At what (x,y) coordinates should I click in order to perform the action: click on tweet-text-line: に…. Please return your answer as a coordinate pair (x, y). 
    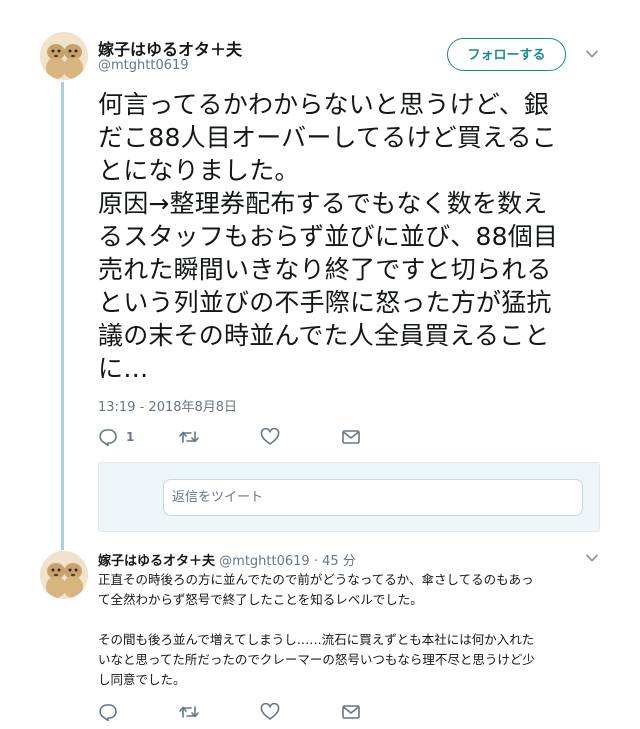
    Looking at the image, I should click on (123, 368).